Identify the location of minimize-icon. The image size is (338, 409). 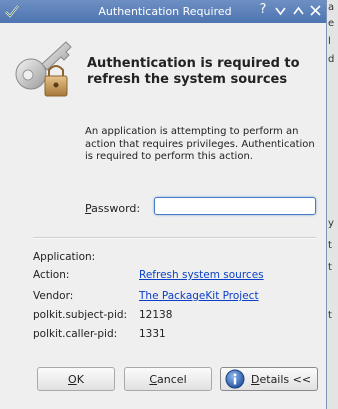
(280, 11).